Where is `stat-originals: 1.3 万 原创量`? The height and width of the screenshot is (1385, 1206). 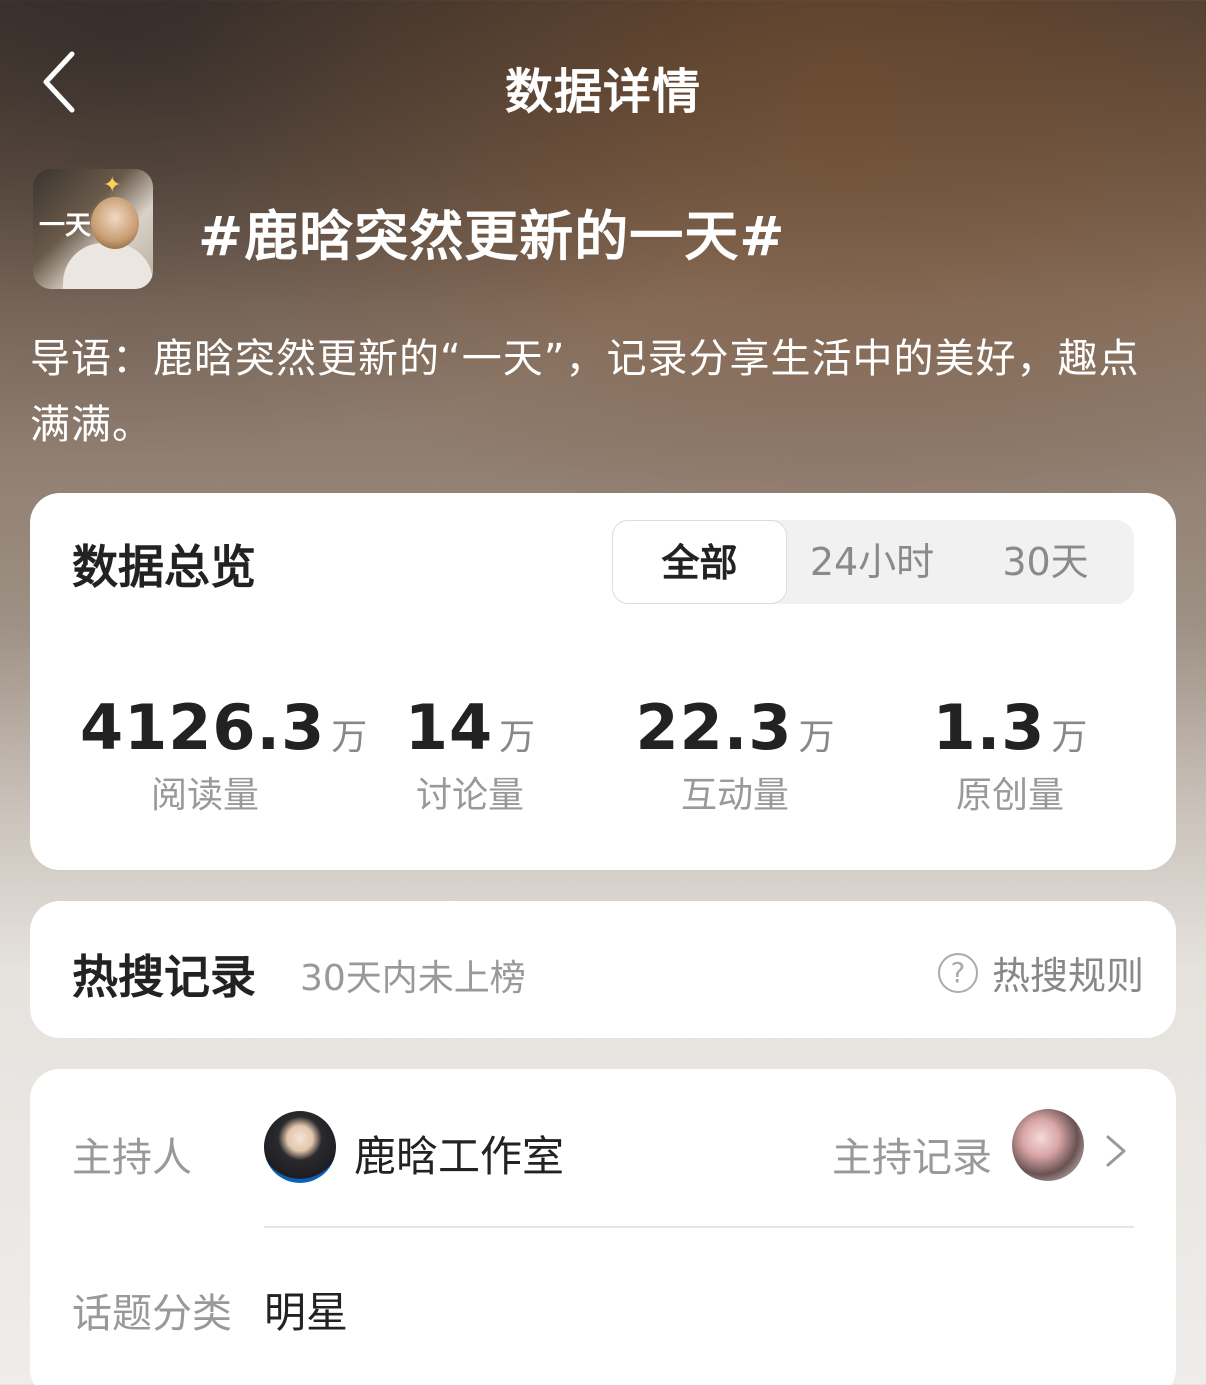 stat-originals: 1.3 万 原创量 is located at coordinates (1010, 754).